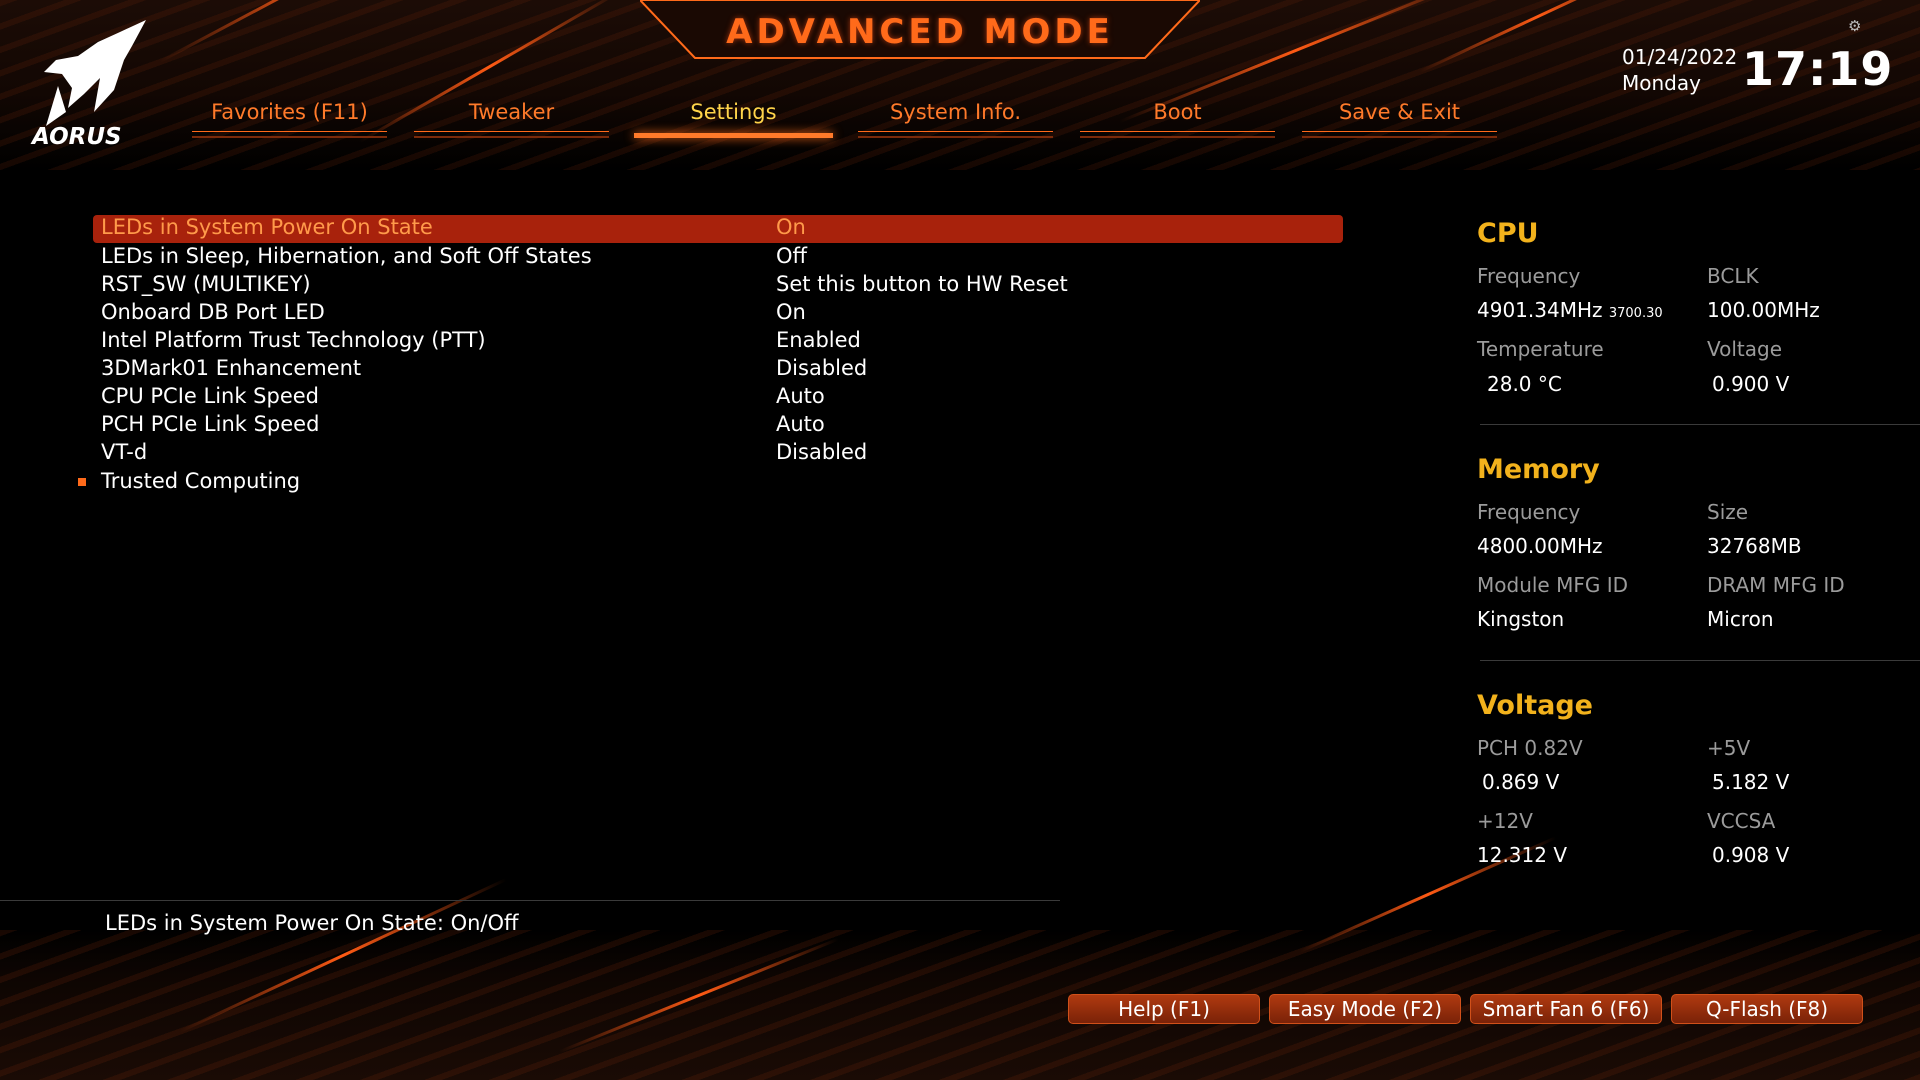 The height and width of the screenshot is (1080, 1920). Describe the element at coordinates (1522, 855) in the screenshot. I see `p12v-value: 12.312 V` at that location.